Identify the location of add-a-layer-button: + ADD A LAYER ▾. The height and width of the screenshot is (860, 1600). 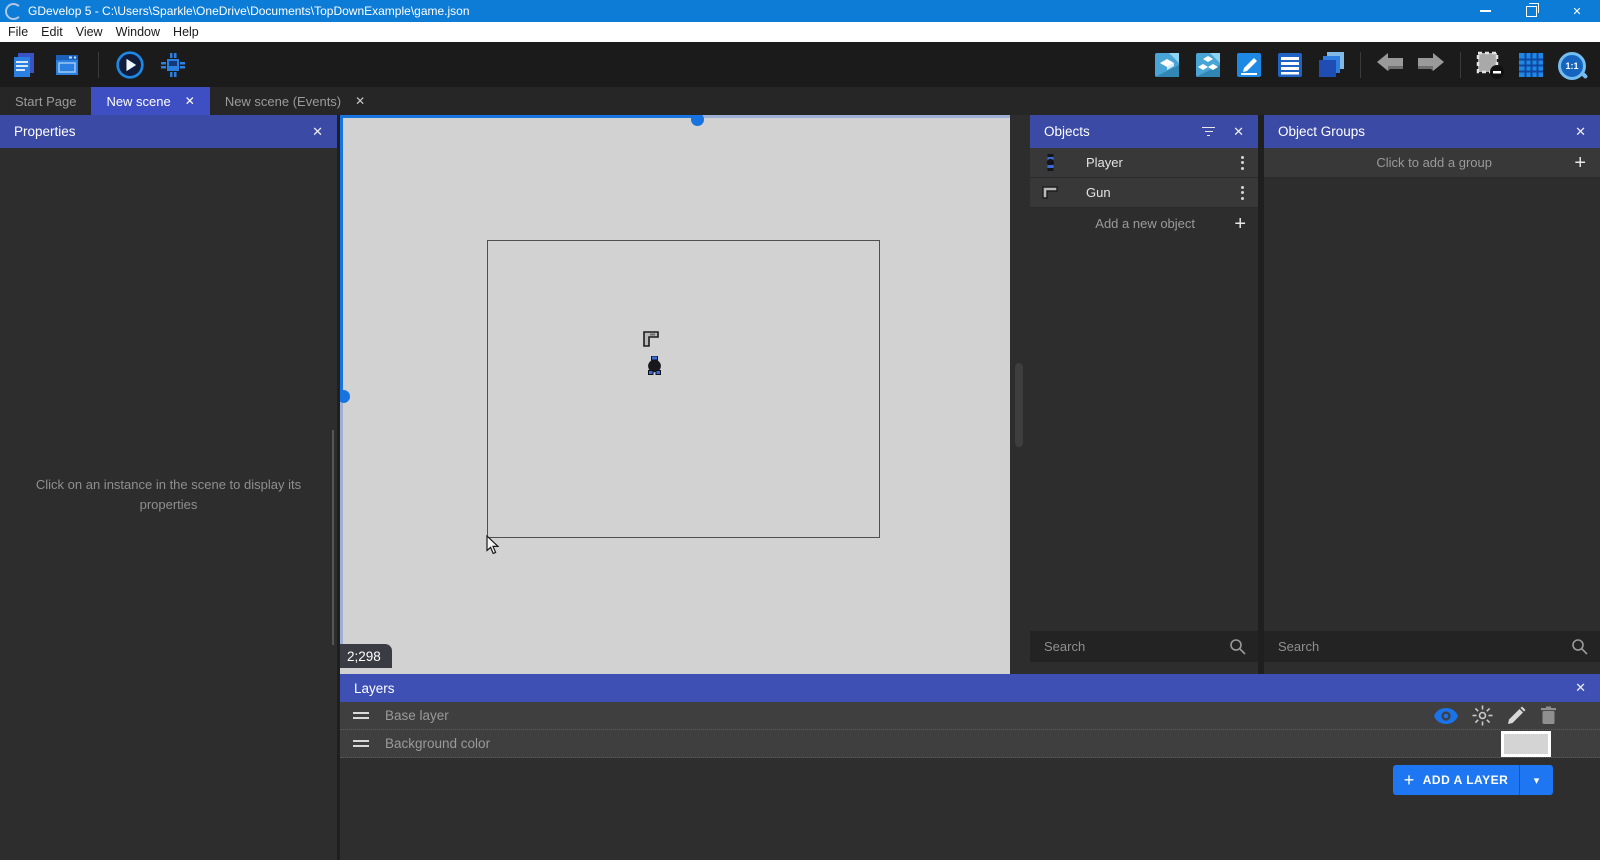
(1473, 780).